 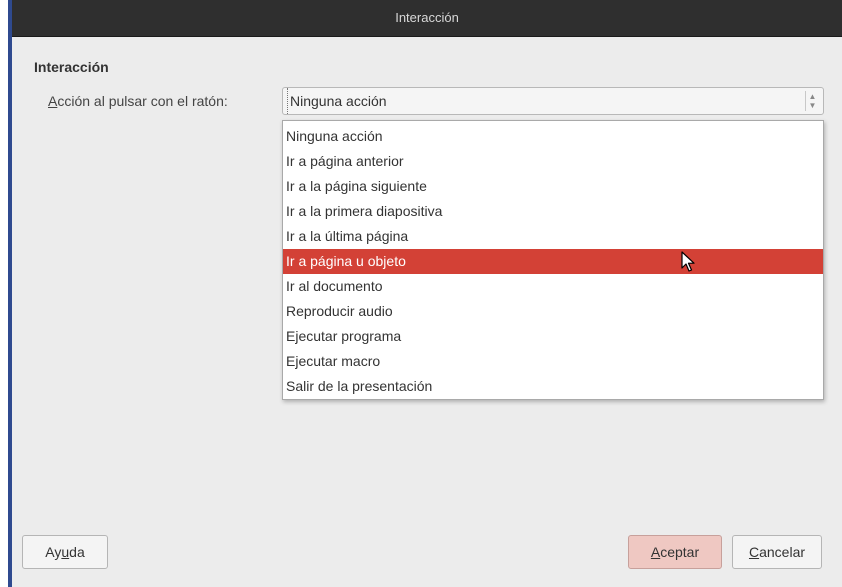 What do you see at coordinates (77, 552) in the screenshot?
I see `help-label-after: da` at bounding box center [77, 552].